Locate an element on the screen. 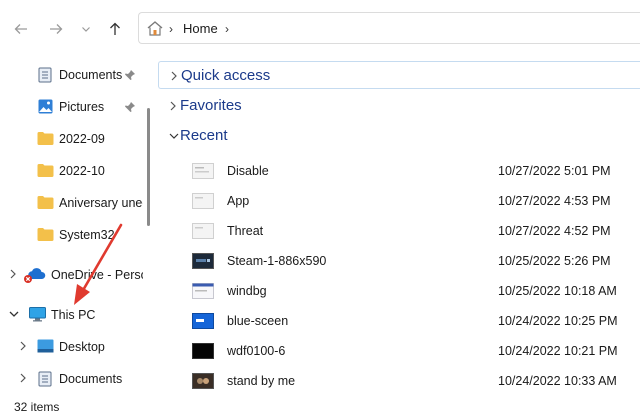 The height and width of the screenshot is (414, 640). group-recent: Recent is located at coordinates (399, 136).